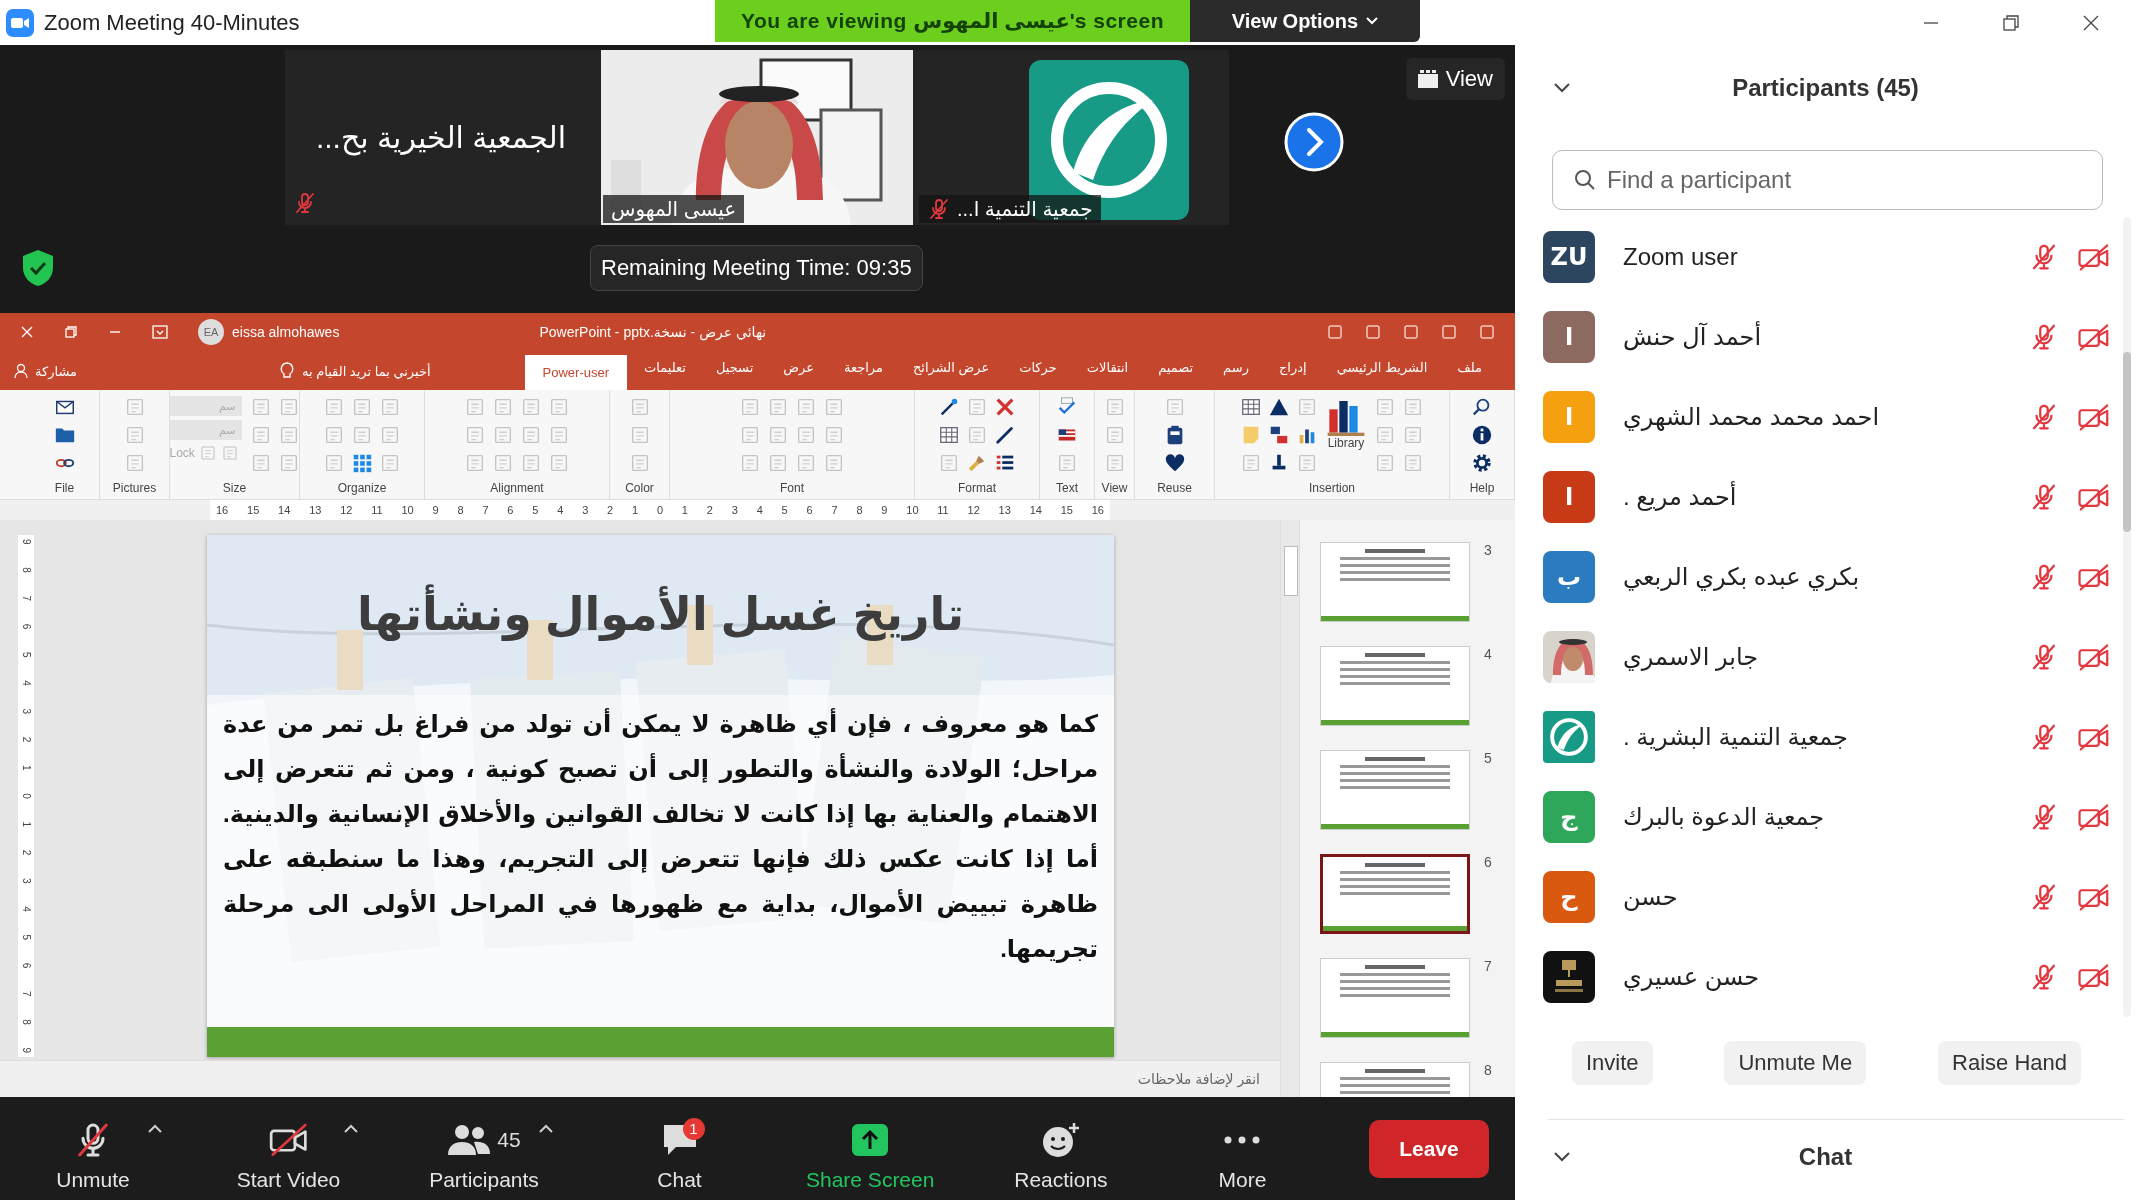  What do you see at coordinates (1455, 79) in the screenshot?
I see `view-button: View` at bounding box center [1455, 79].